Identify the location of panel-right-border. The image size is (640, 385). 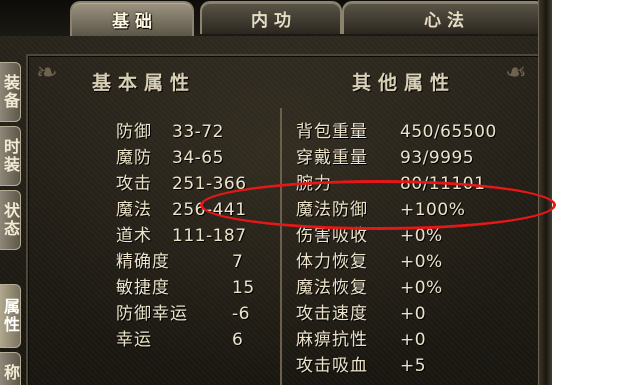
(545, 192).